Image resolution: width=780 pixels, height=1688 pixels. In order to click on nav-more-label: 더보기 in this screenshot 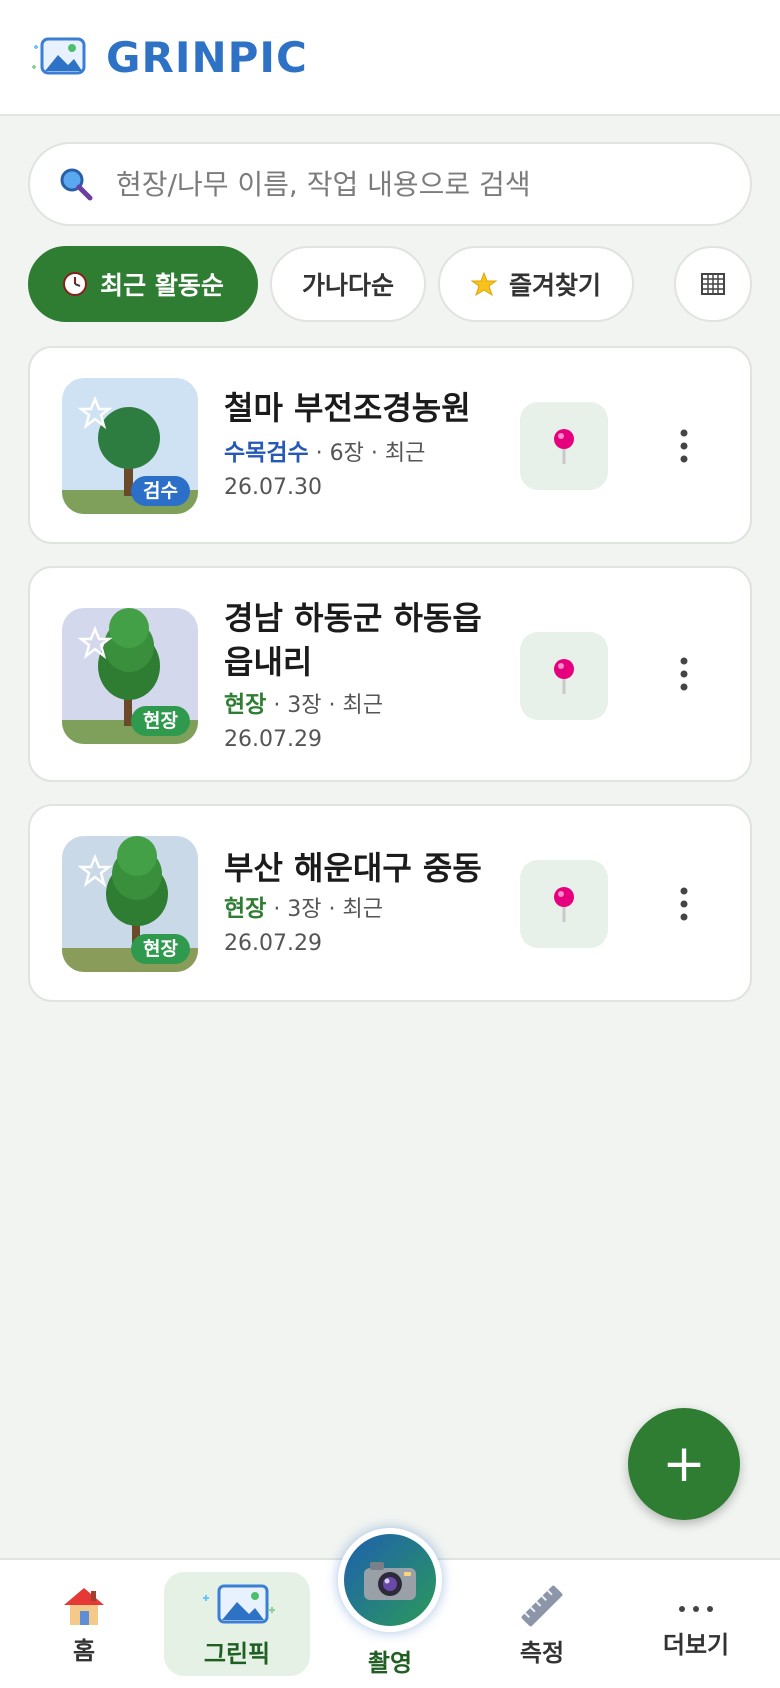, I will do `click(696, 1644)`.